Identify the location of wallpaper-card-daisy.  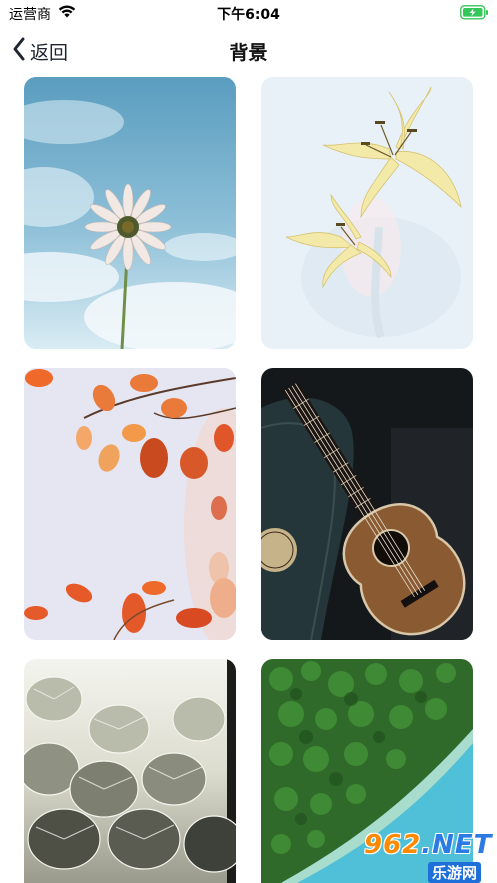
(130, 213).